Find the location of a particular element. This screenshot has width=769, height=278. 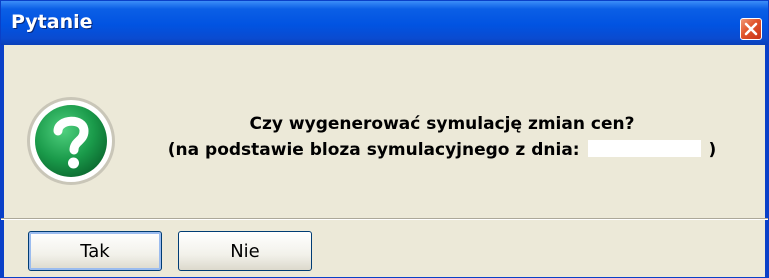

window-title: Pytanie is located at coordinates (52, 22).